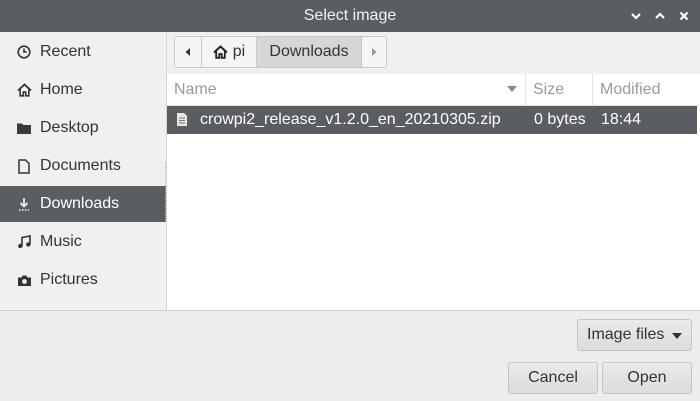 The image size is (700, 401). I want to click on chevron-down-icon, so click(636, 16).